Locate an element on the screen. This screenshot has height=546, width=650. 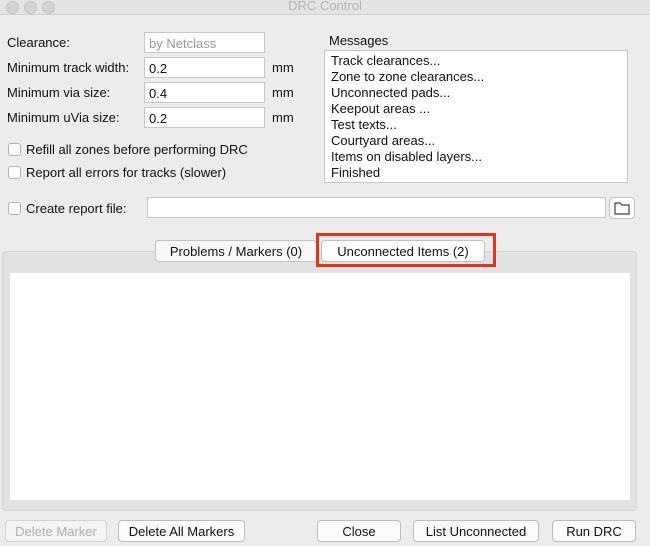
min-track-width-unit: mm is located at coordinates (283, 67).